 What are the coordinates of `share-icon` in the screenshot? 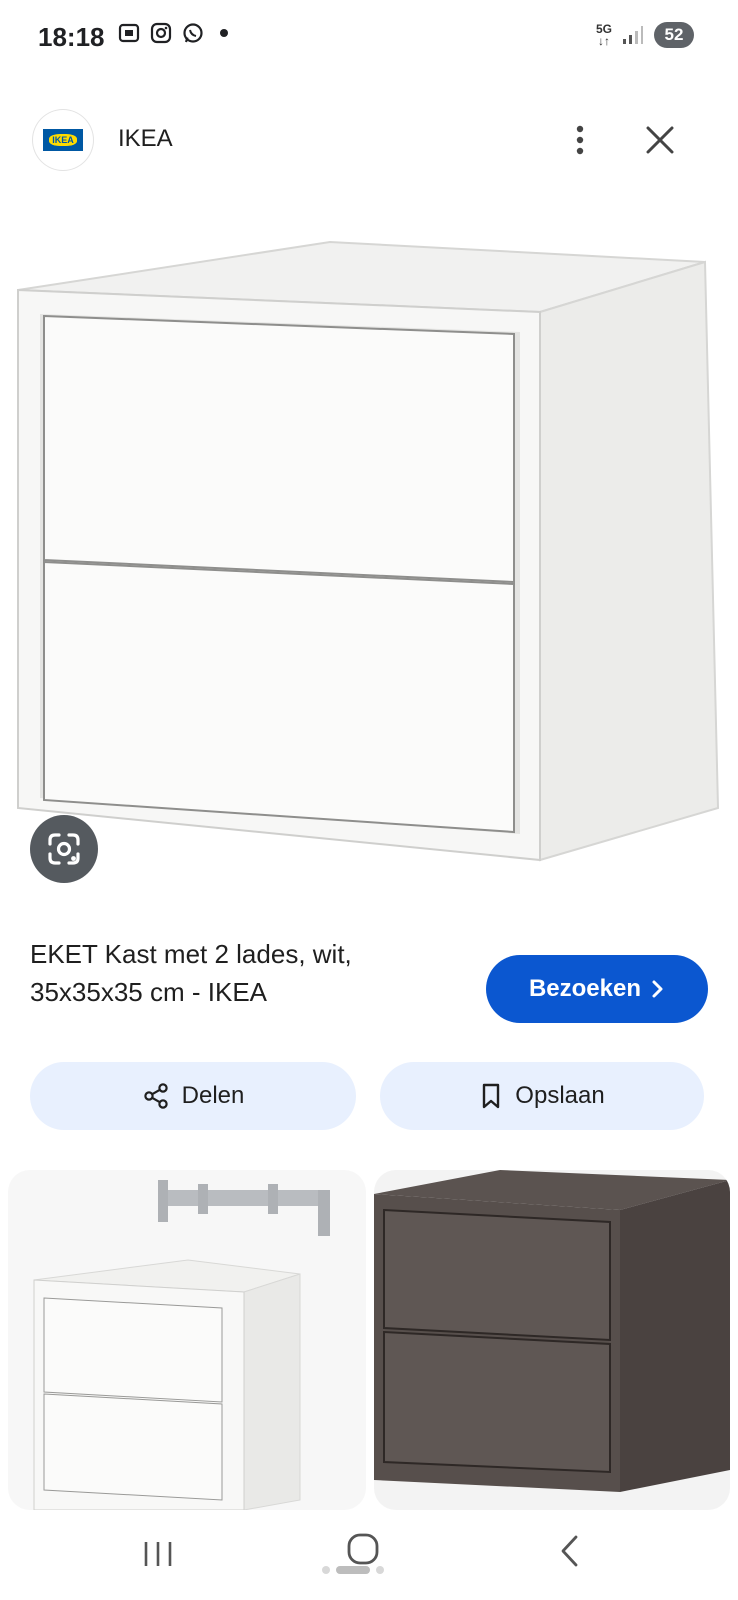 It's located at (155, 1096).